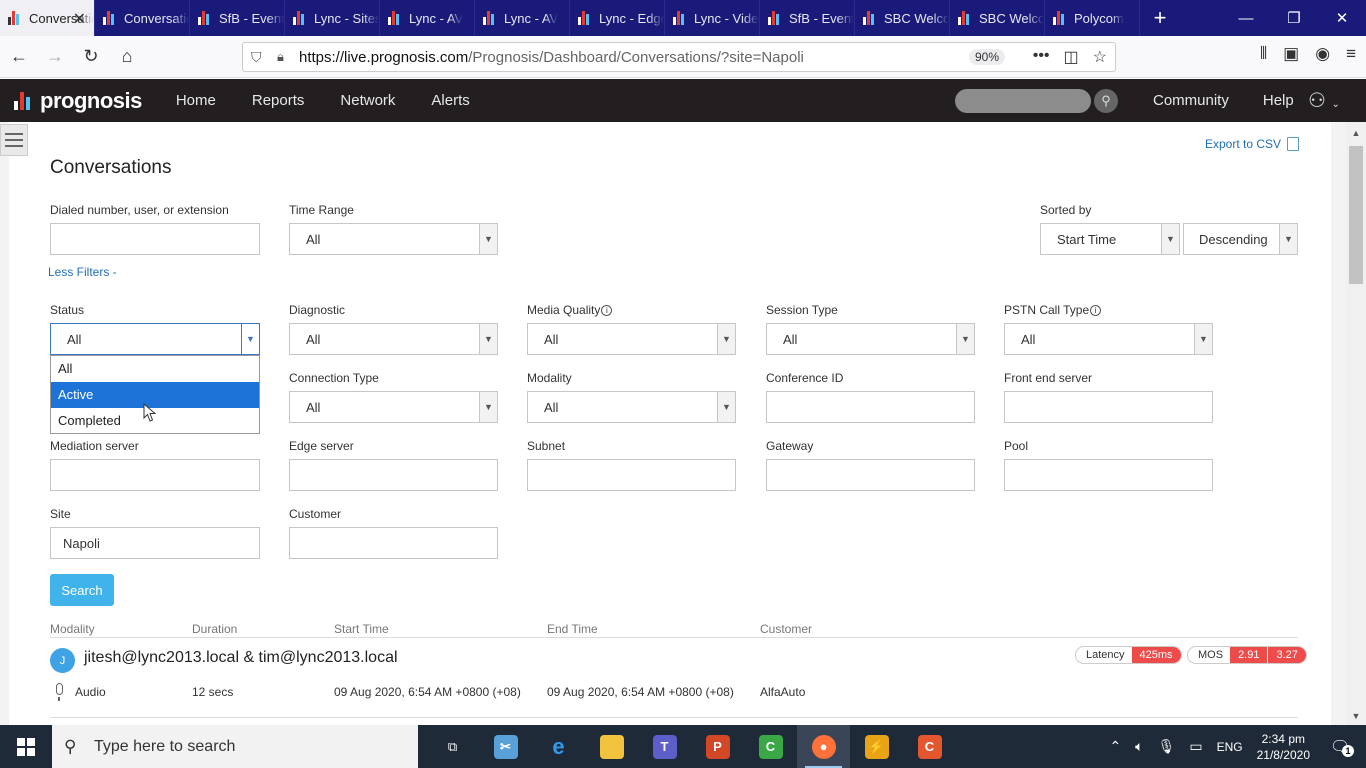 This screenshot has width=1366, height=768. Describe the element at coordinates (712, 18) in the screenshot. I see `browser-tab: Lync - Video` at that location.